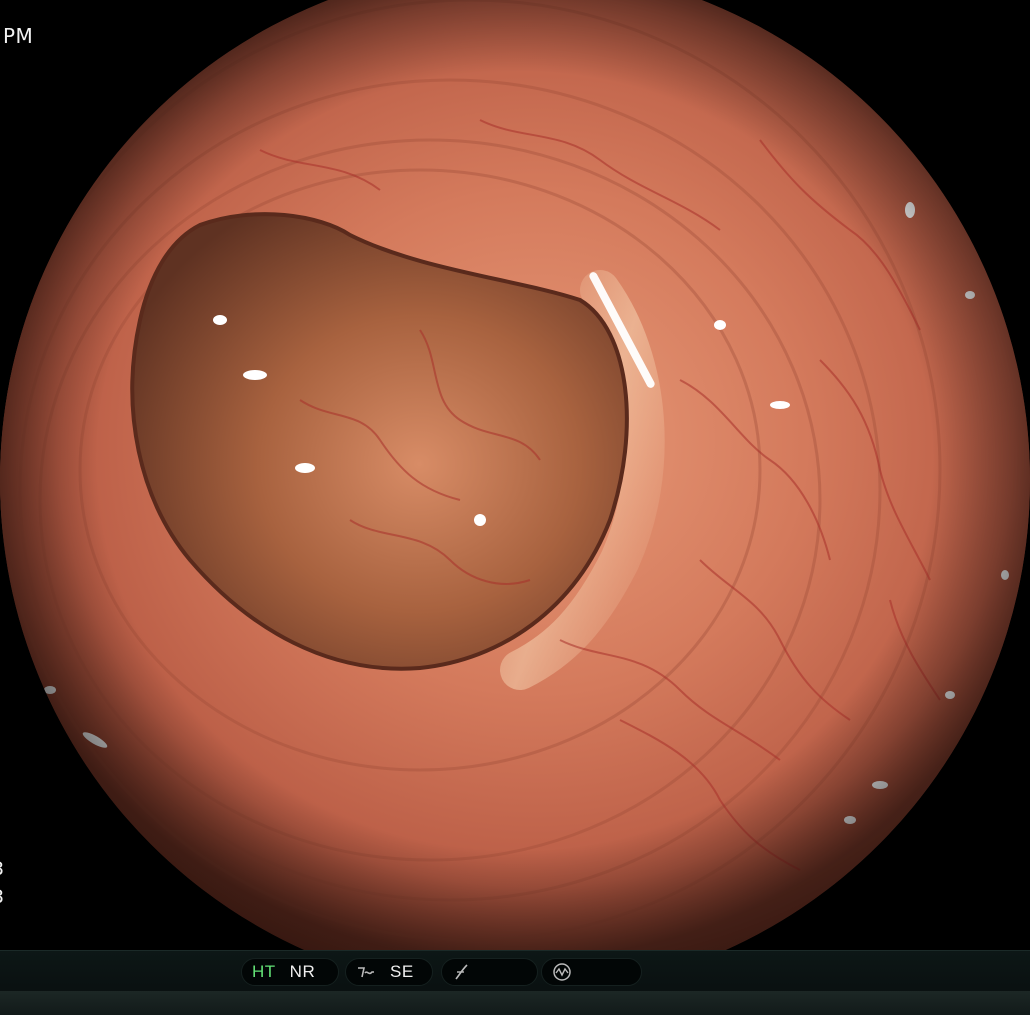  I want to click on waveform-pill, so click(591, 972).